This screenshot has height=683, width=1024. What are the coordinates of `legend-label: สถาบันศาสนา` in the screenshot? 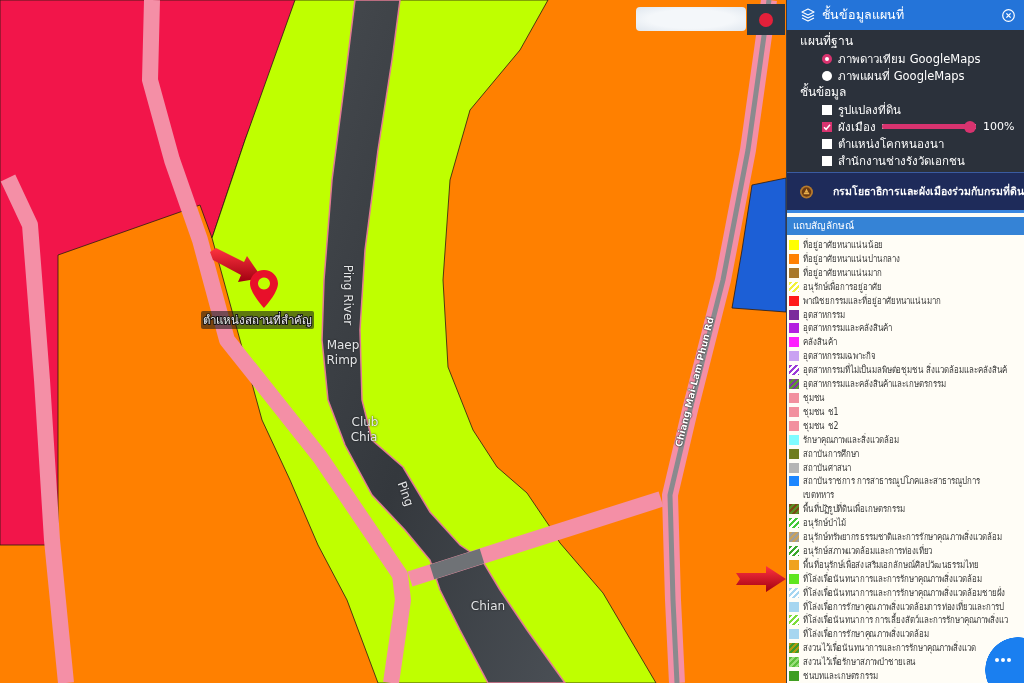 It's located at (827, 467).